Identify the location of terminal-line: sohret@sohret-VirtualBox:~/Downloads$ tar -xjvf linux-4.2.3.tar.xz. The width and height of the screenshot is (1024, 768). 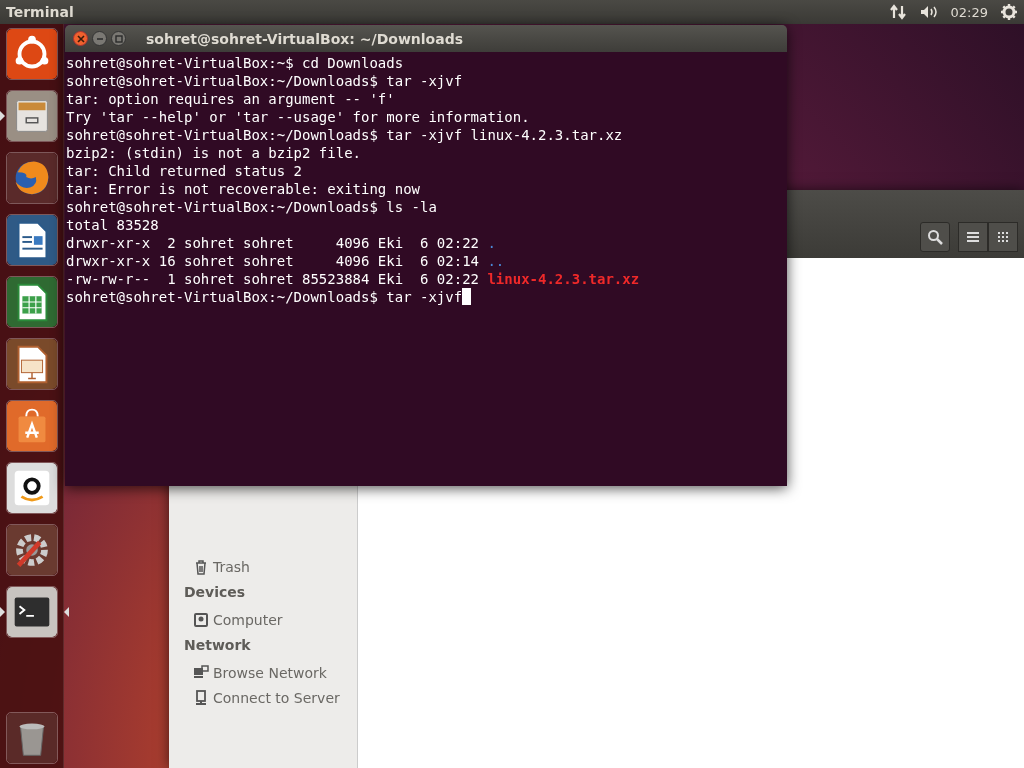
(344, 135).